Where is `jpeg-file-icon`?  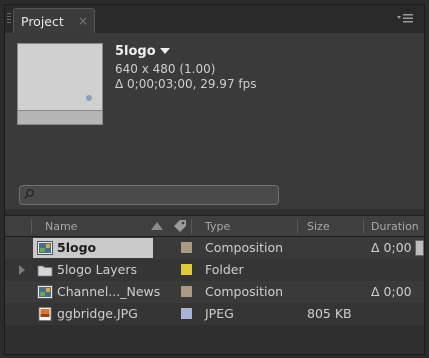 jpeg-file-icon is located at coordinates (45, 314).